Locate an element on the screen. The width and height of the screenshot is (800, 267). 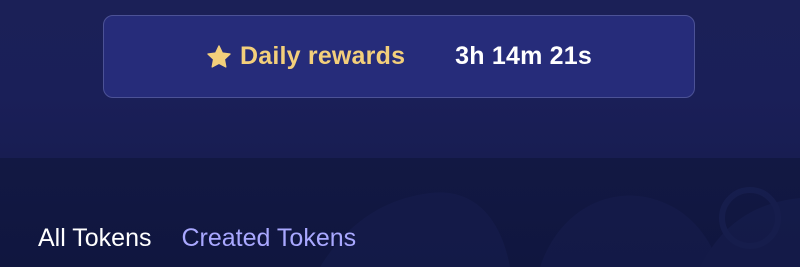
rewards-countdown-timer: 3h 14m 21s is located at coordinates (523, 56).